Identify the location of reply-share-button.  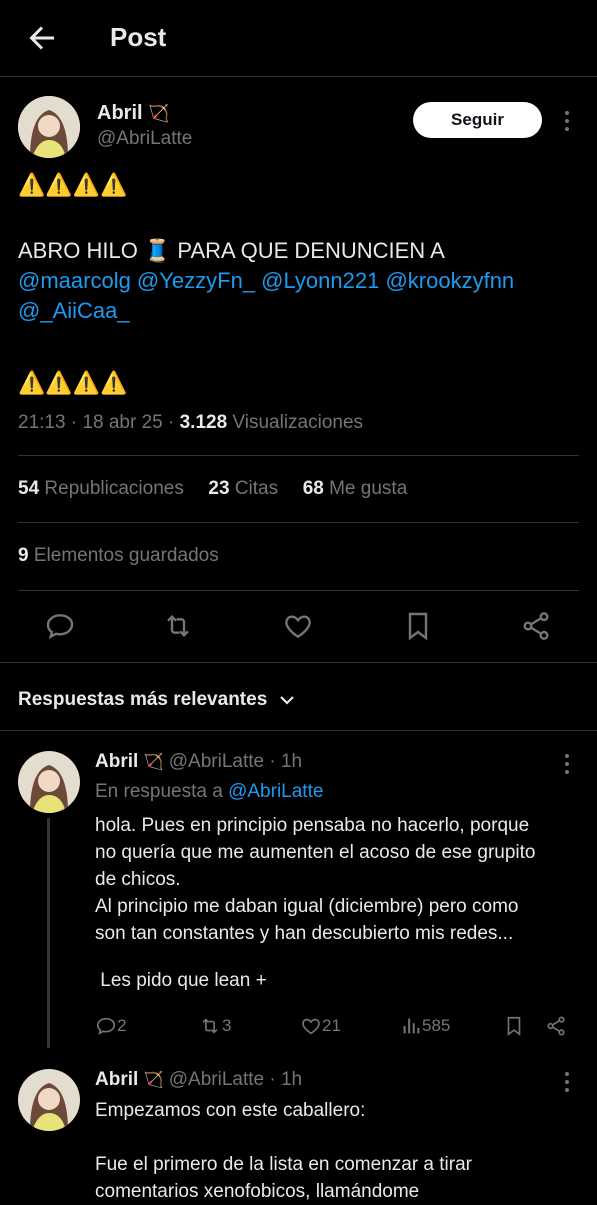
(556, 1026).